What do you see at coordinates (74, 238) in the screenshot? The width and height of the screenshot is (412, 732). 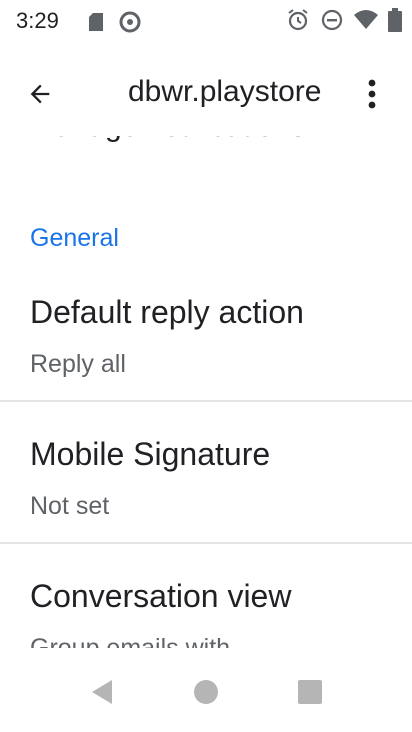 I see `section-header-general: General` at bounding box center [74, 238].